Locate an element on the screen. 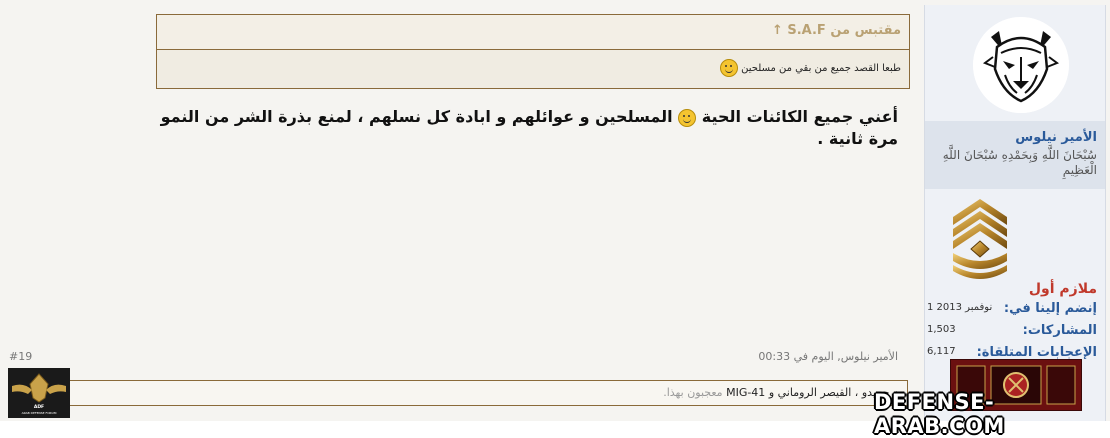 The width and height of the screenshot is (1110, 438). forum-logo: ADF ARAB DEFENSE FORUM is located at coordinates (39, 393).